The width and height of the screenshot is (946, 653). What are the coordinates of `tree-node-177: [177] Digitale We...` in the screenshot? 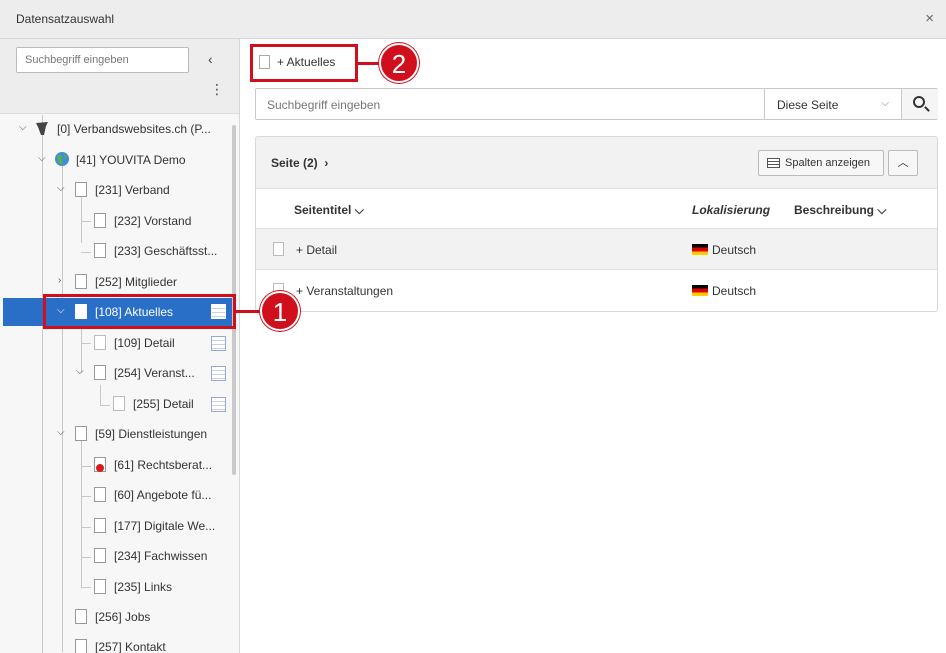 It's located at (119, 526).